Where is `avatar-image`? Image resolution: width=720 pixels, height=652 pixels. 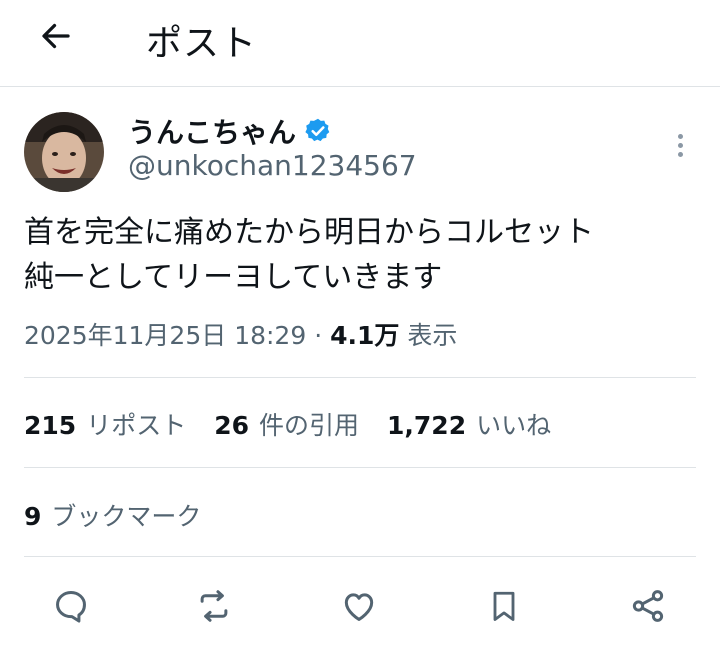
avatar-image is located at coordinates (64, 152).